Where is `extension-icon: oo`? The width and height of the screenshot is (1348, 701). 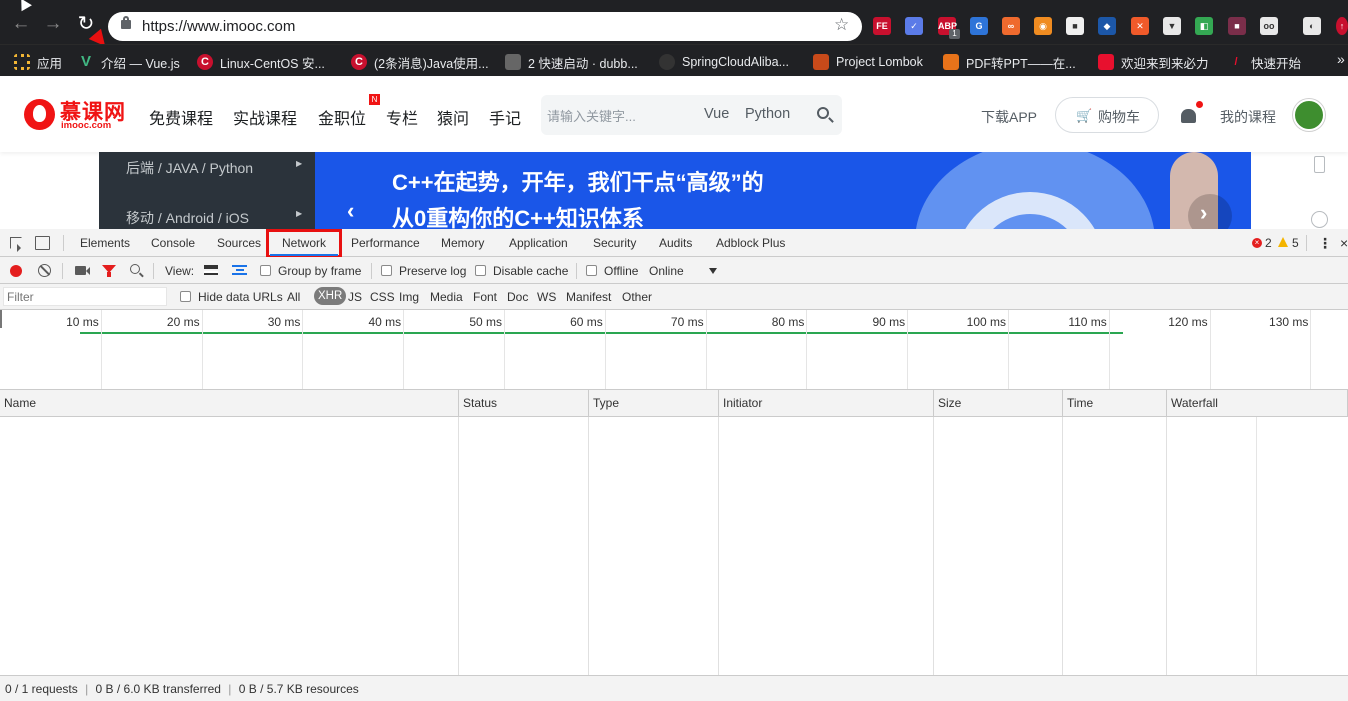 extension-icon: oo is located at coordinates (1269, 26).